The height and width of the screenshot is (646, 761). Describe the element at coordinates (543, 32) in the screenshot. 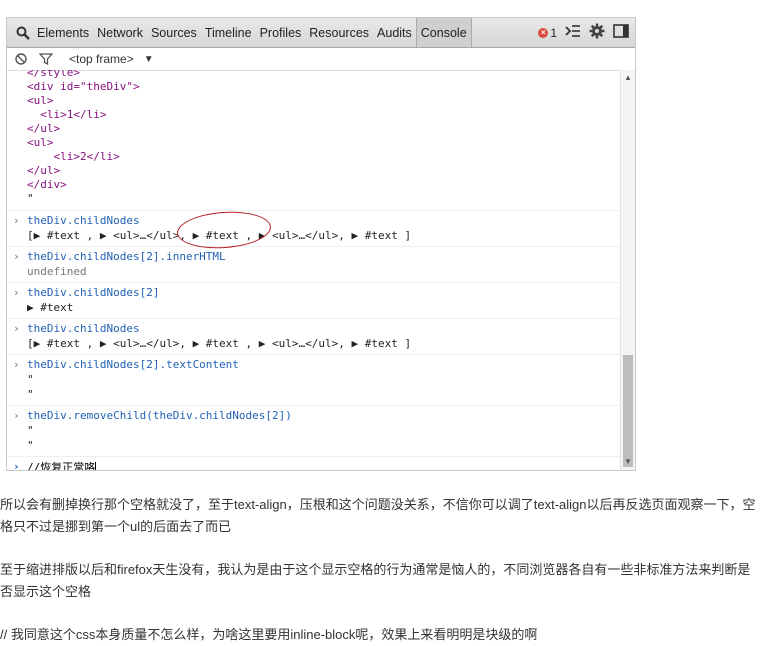

I see `error-icon: ×` at that location.